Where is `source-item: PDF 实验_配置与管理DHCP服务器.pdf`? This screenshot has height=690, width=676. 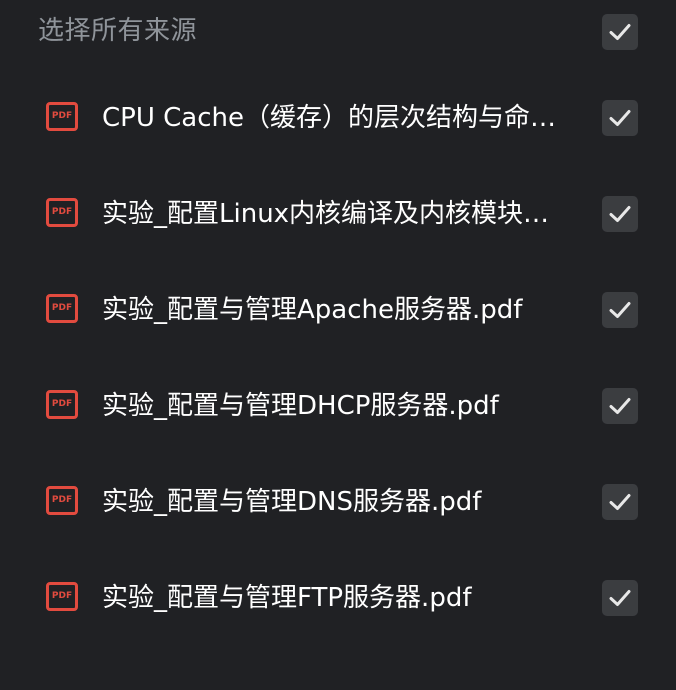 source-item: PDF 实验_配置与管理DHCP服务器.pdf is located at coordinates (338, 406).